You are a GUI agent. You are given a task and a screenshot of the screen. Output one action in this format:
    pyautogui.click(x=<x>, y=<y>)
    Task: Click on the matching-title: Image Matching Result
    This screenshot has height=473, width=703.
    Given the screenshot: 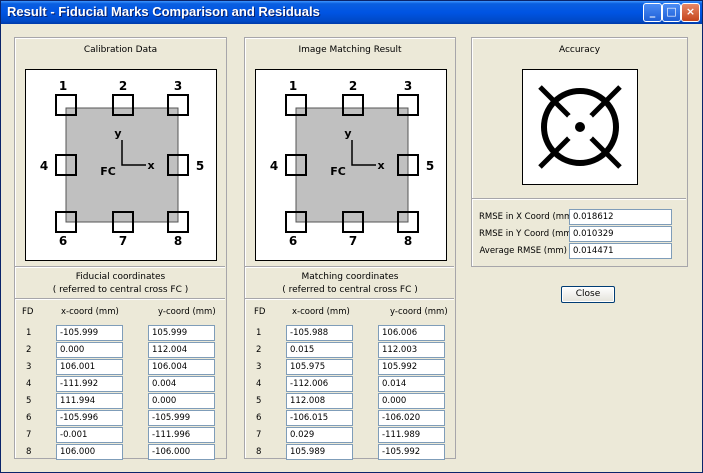 What is the action you would take?
    pyautogui.click(x=350, y=50)
    